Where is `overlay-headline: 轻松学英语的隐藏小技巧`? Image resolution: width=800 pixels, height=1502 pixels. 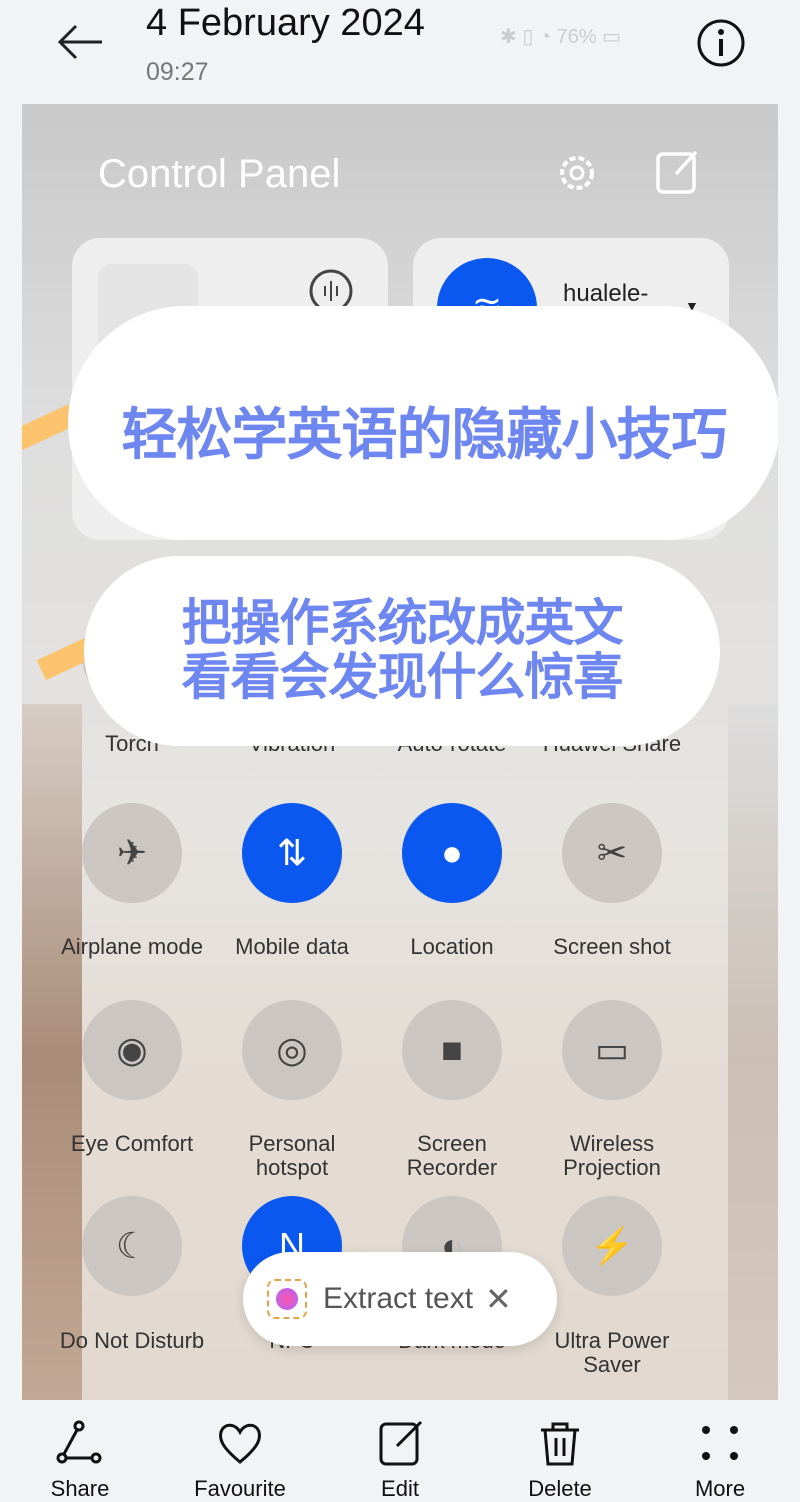 overlay-headline: 轻松学英语的隐藏小技巧 is located at coordinates (424, 435).